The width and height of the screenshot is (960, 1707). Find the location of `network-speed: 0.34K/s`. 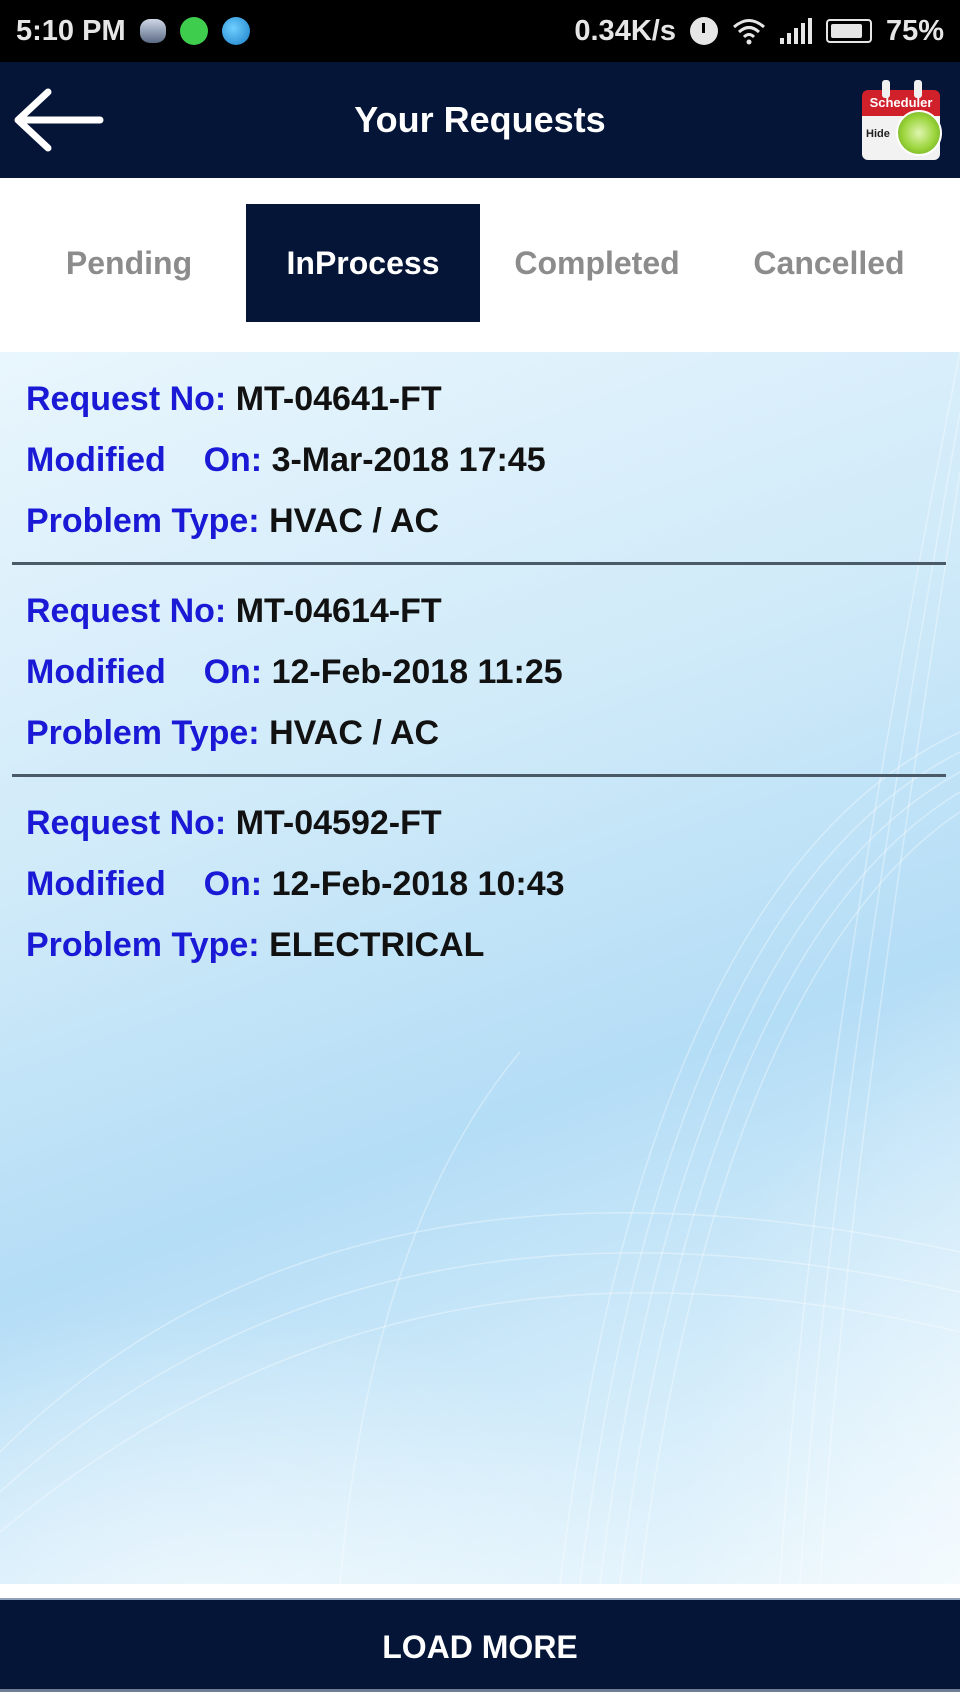

network-speed: 0.34K/s is located at coordinates (625, 30).